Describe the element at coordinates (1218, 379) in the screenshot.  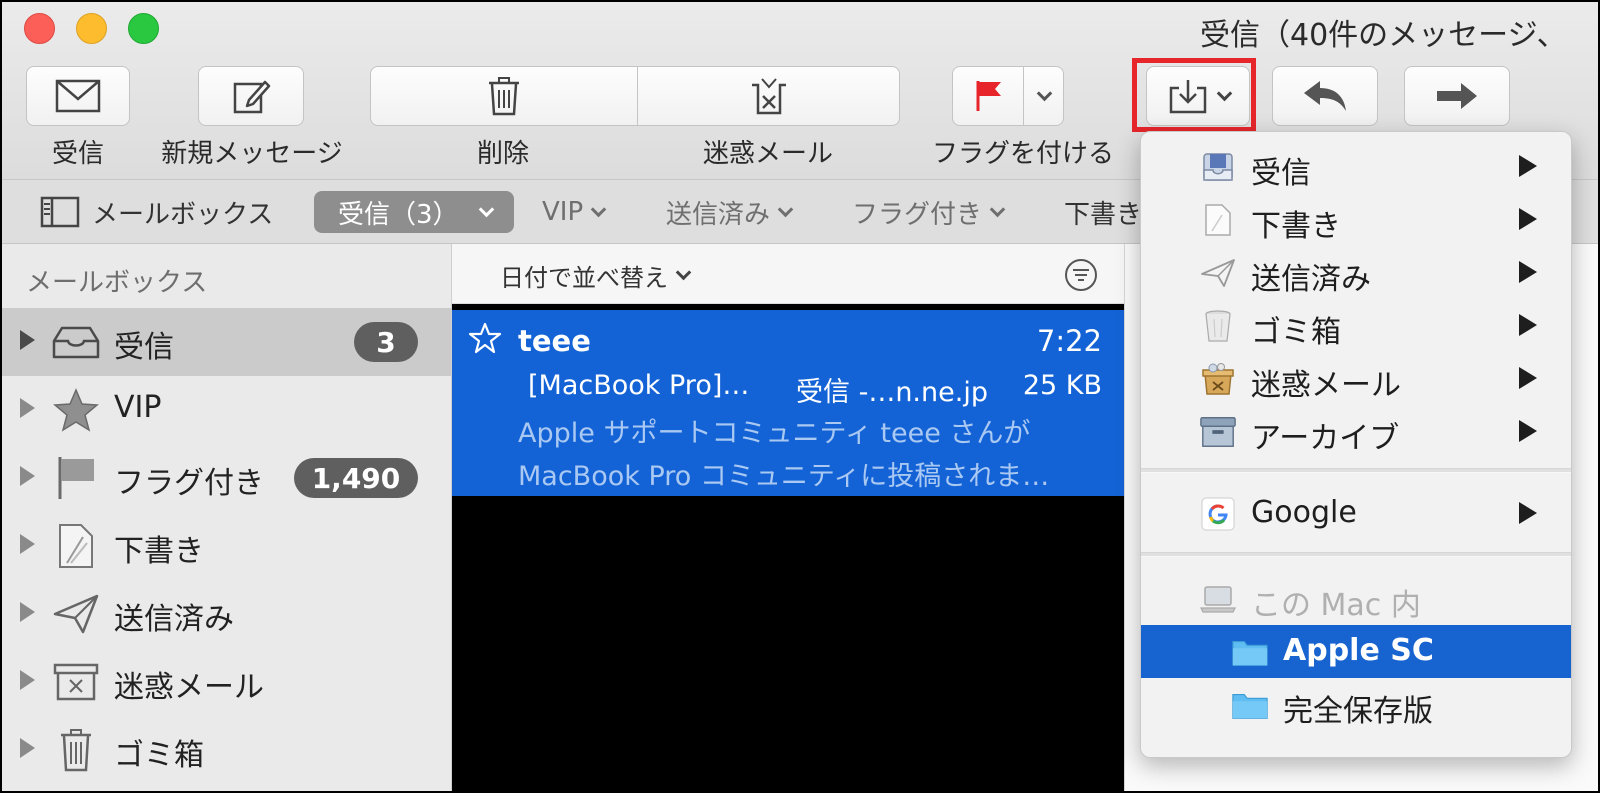
I see `junk-box-icon` at that location.